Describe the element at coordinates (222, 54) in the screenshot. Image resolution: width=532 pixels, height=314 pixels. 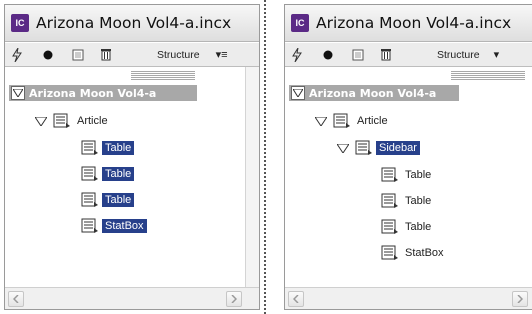
I see `panel-menu-button: ▾≡` at that location.